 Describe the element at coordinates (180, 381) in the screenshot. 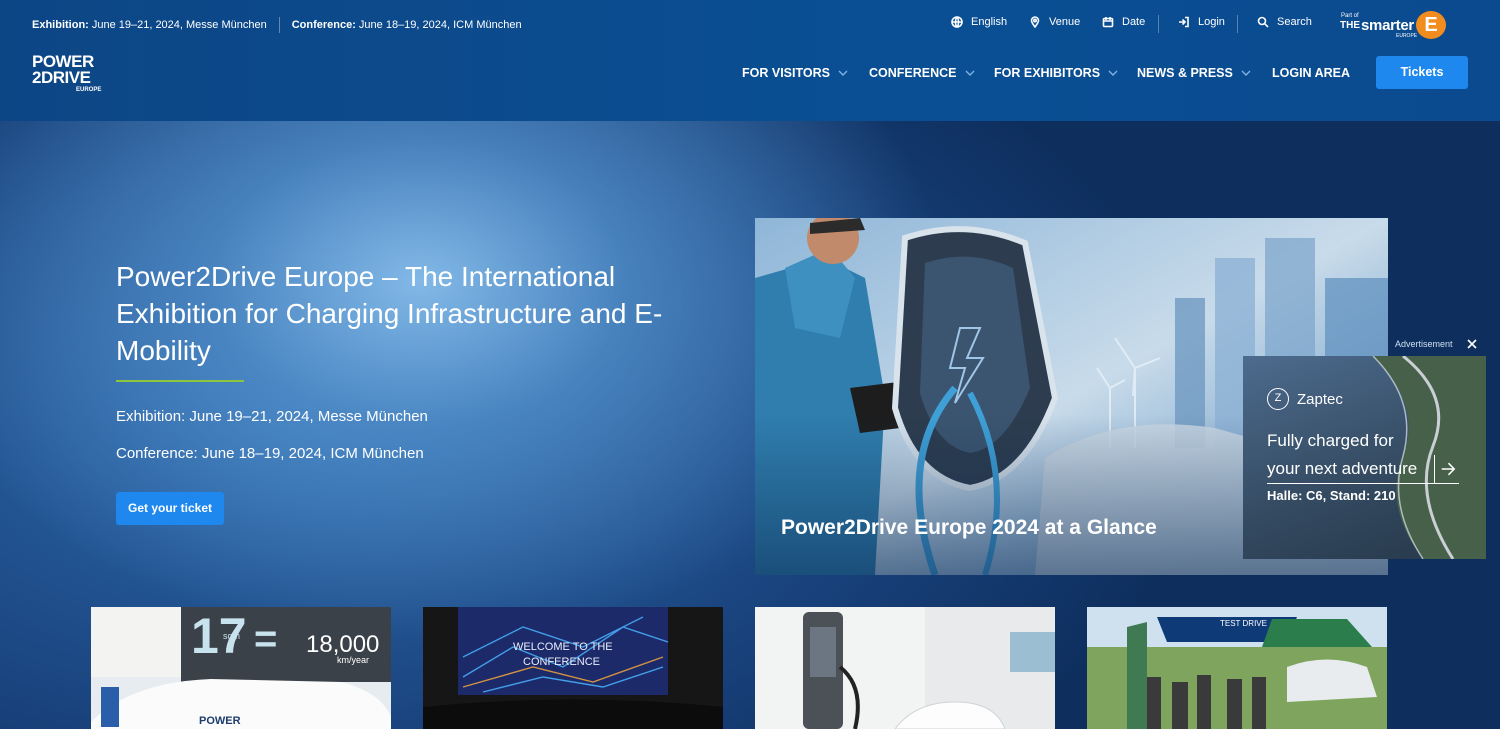

I see `hero-accent-line` at that location.